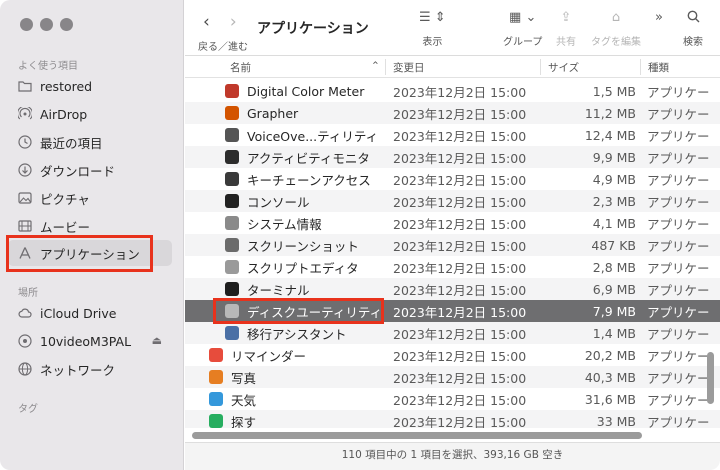  What do you see at coordinates (90, 198) in the screenshot?
I see `sidebar-item-pictures: ピクチャ` at bounding box center [90, 198].